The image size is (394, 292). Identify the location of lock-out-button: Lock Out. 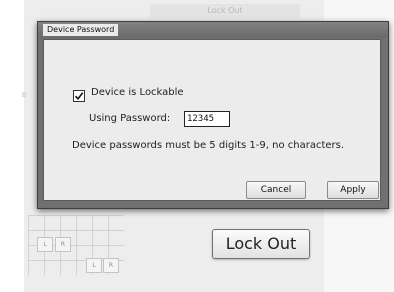
(261, 244).